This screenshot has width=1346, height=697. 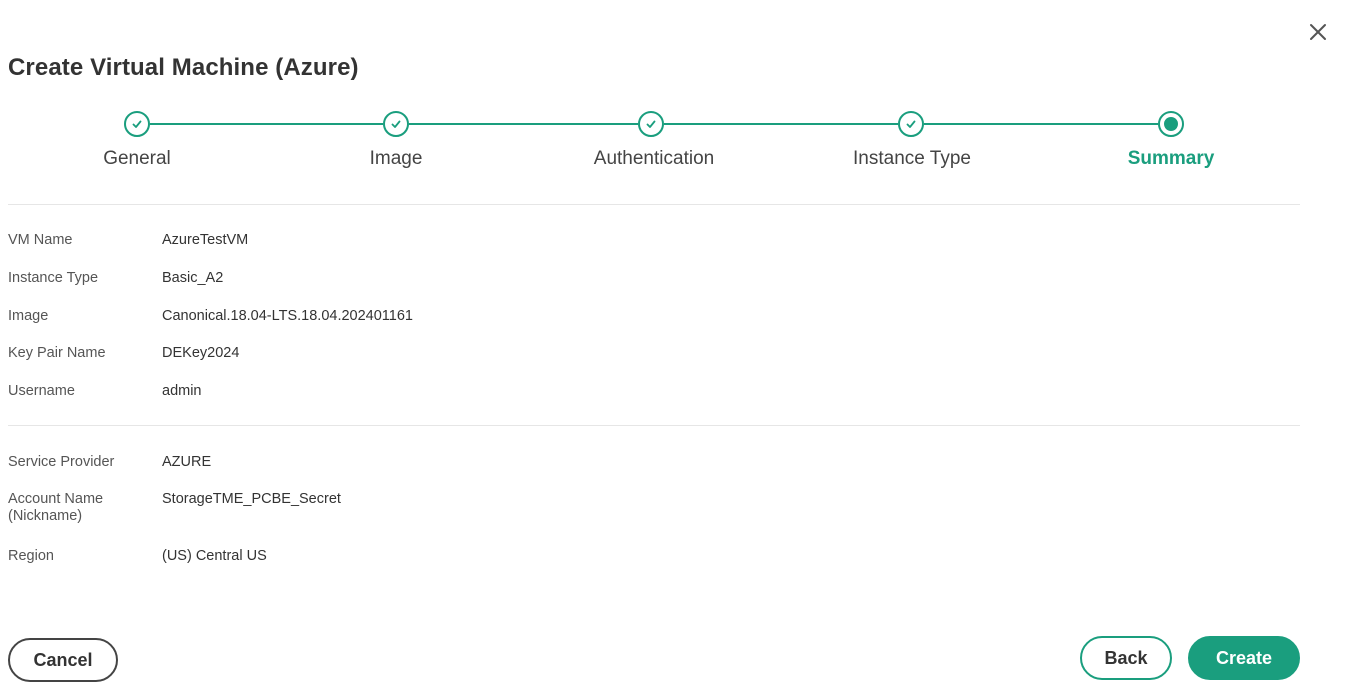 I want to click on field-label: Key Pair Name, so click(x=57, y=353).